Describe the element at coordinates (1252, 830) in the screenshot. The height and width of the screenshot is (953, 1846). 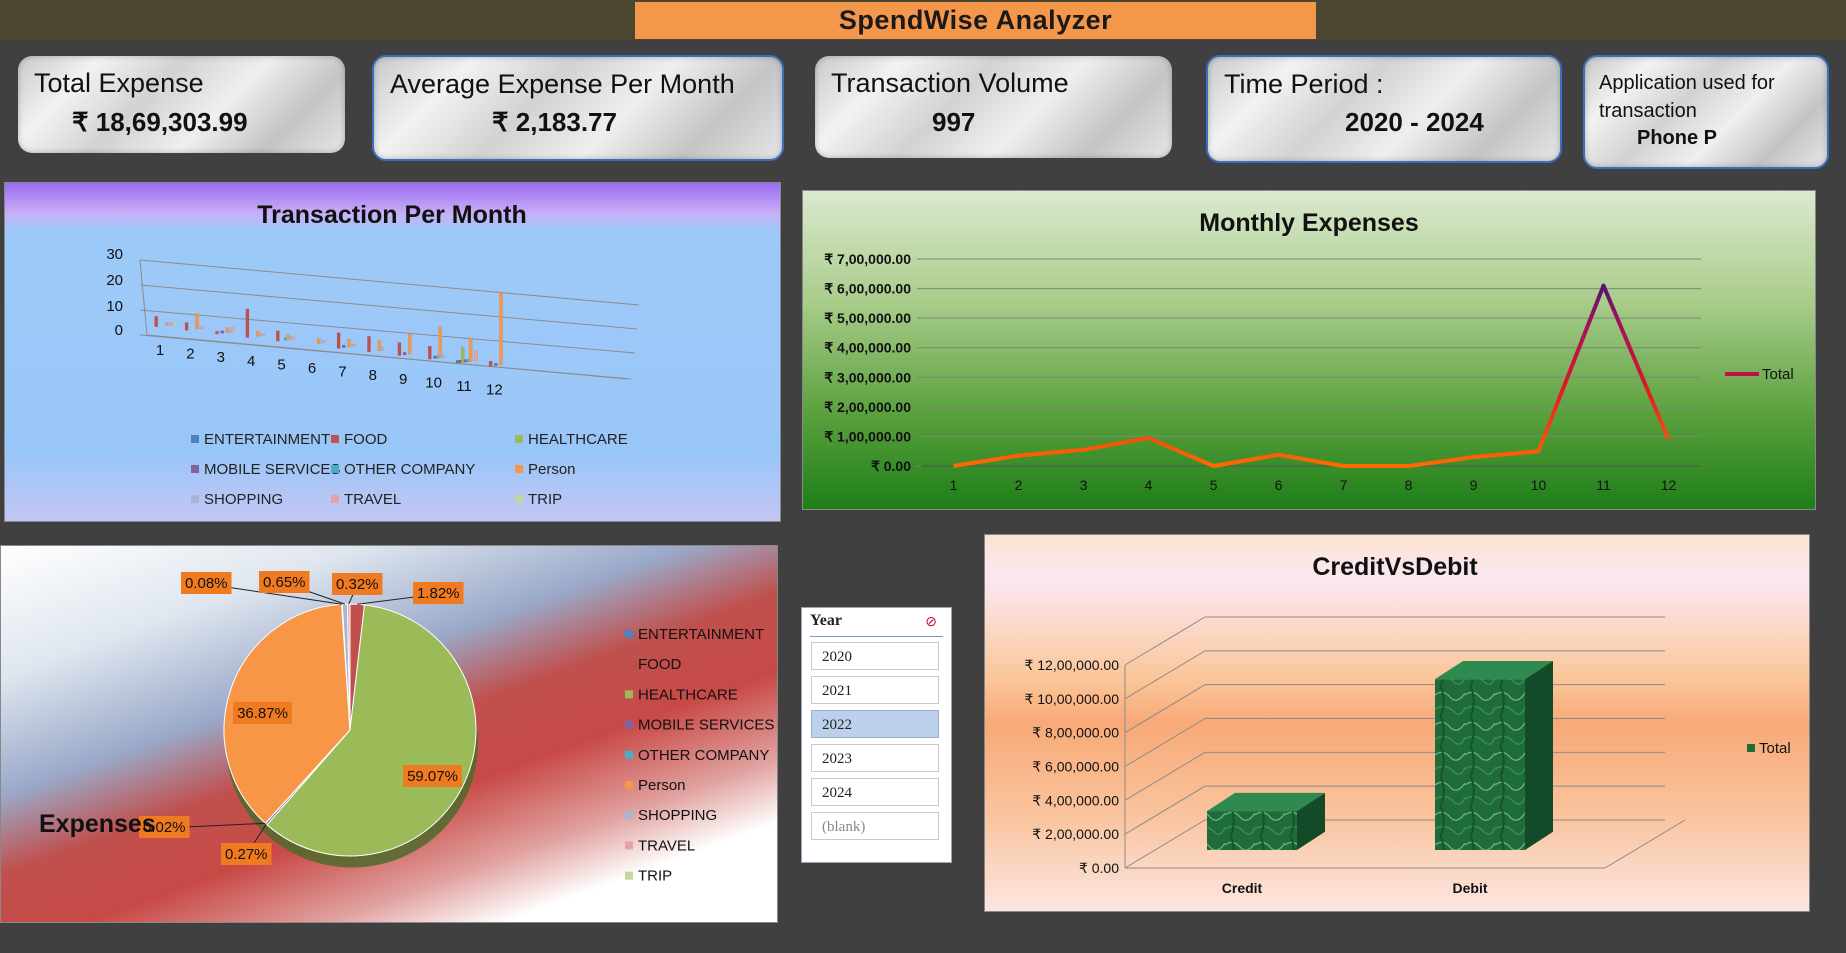
I see `bar-credit` at that location.